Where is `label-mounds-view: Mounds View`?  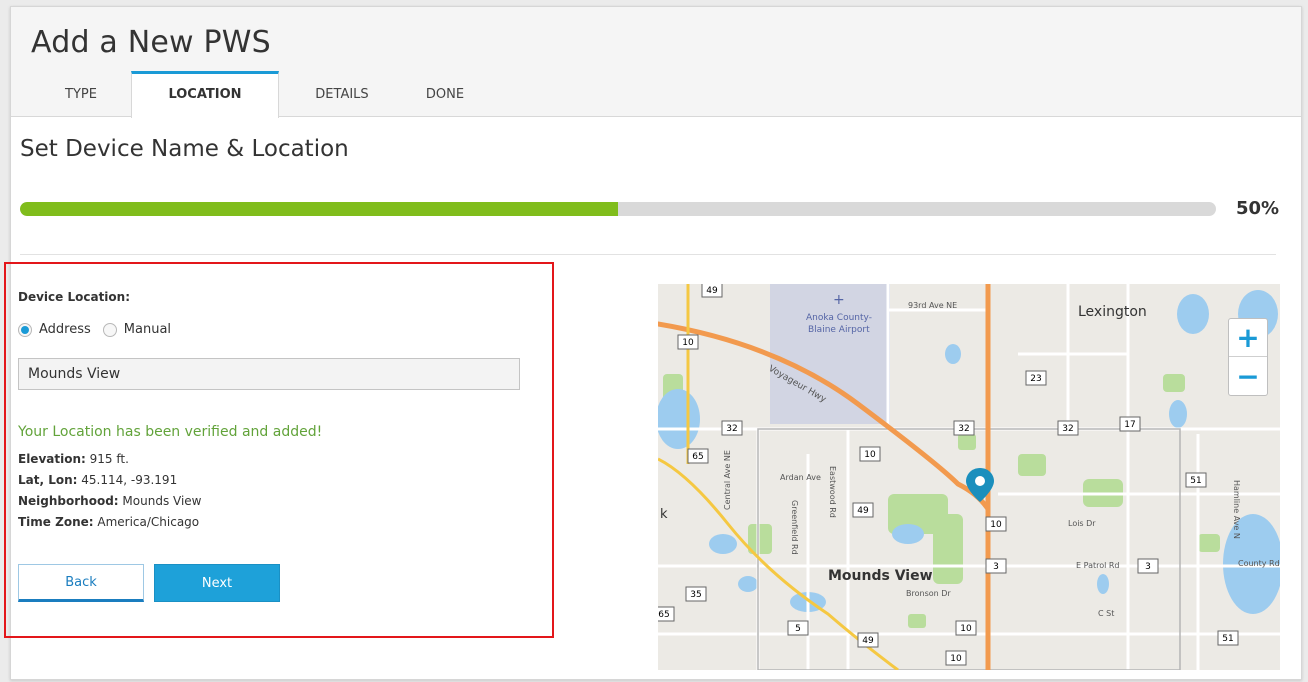 label-mounds-view: Mounds View is located at coordinates (880, 576).